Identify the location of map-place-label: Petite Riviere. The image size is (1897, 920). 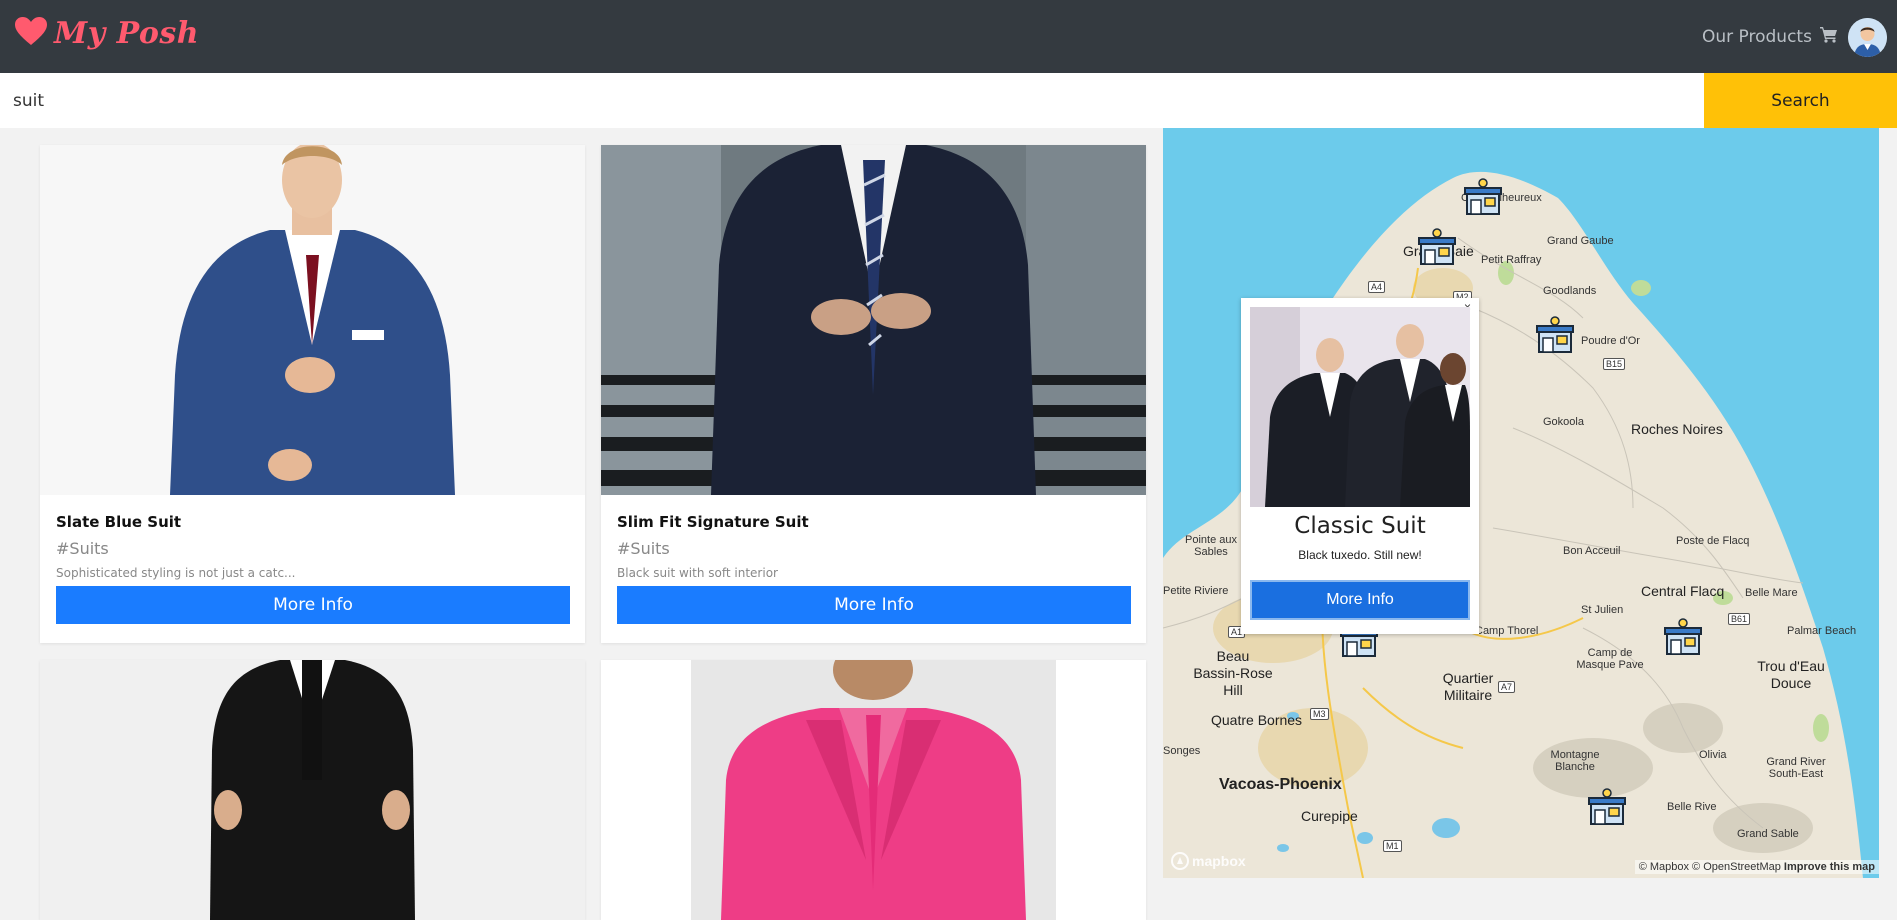
(1196, 591).